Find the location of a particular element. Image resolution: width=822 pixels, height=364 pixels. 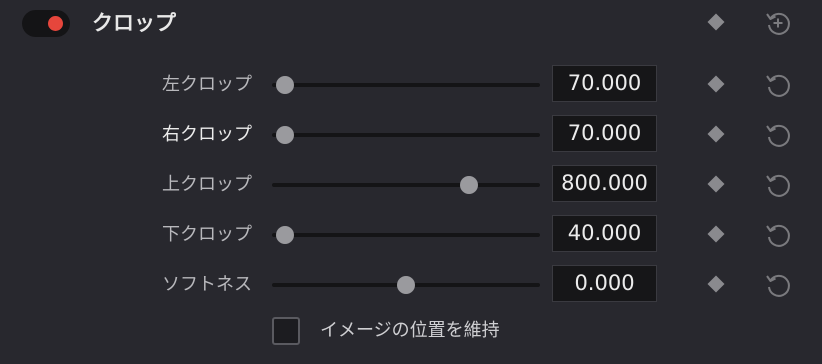

crop-right-row: 右クロップ 70.000 is located at coordinates (411, 135).